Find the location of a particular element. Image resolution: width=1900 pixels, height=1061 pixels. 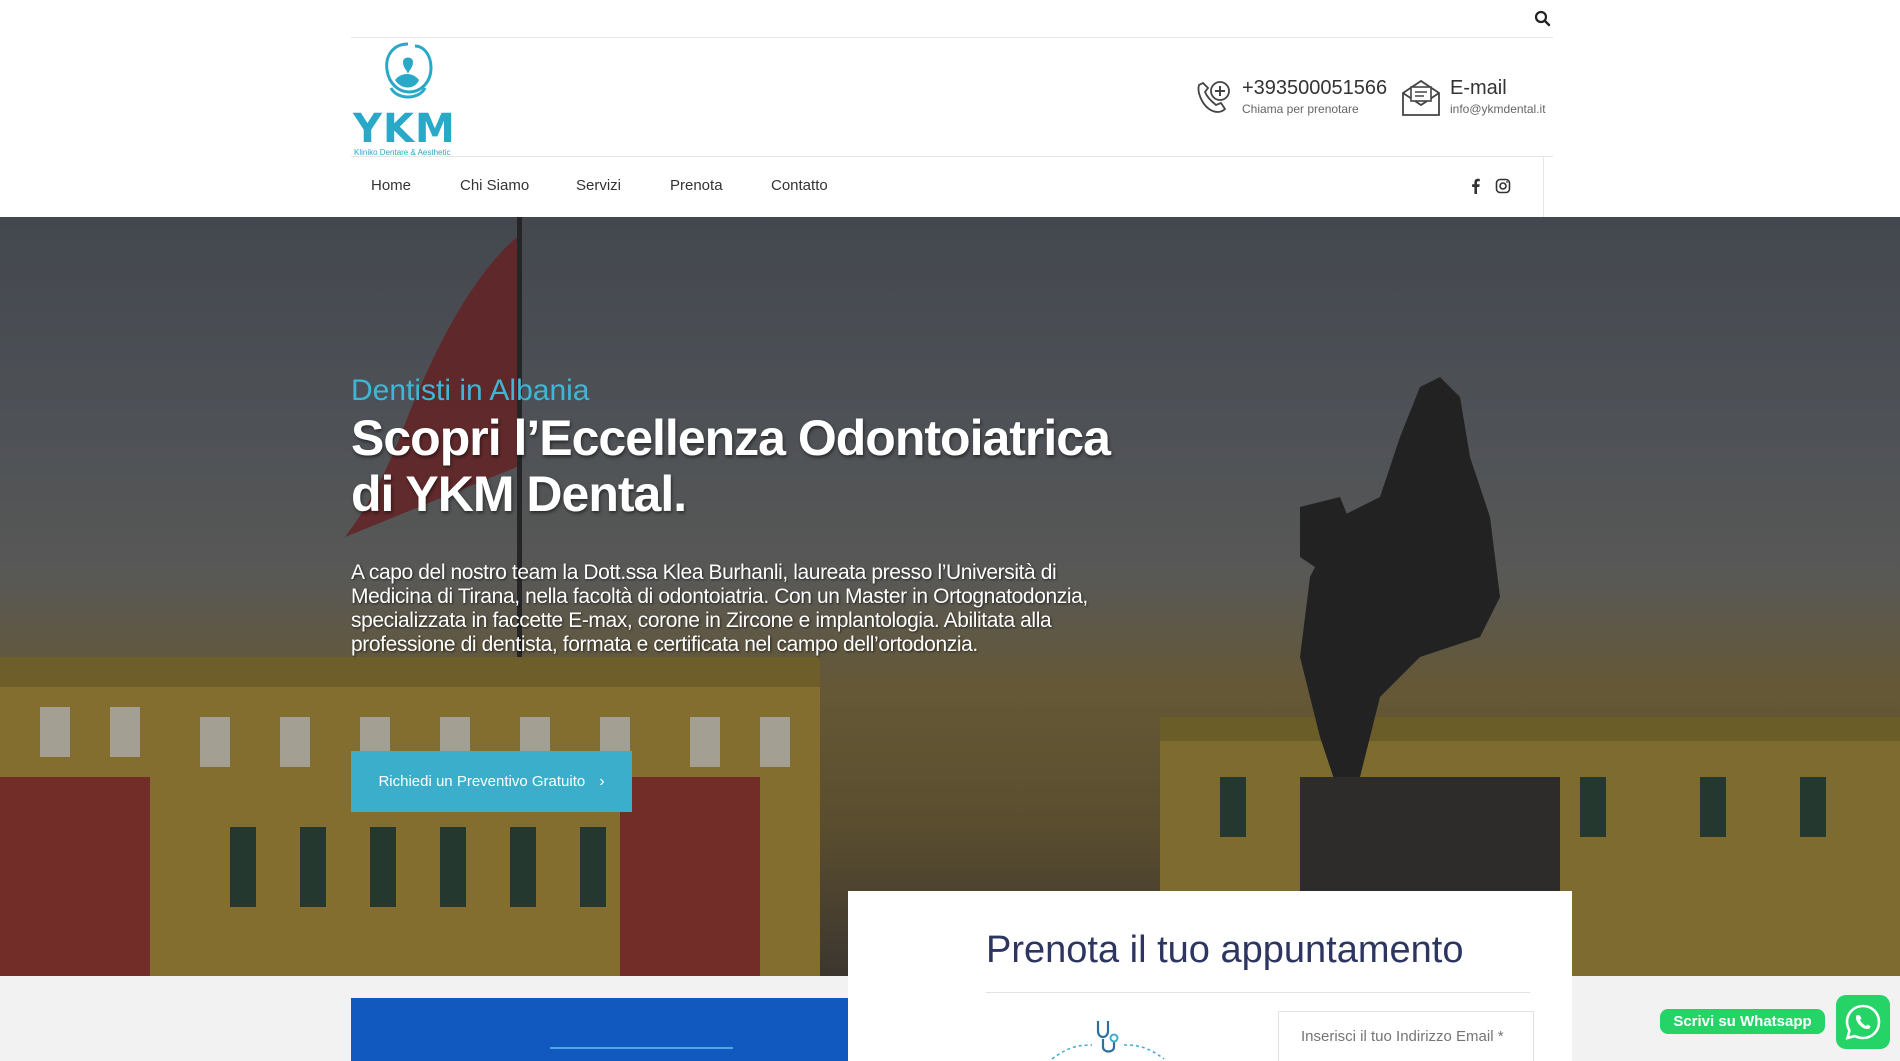

envelope-icon is located at coordinates (1421, 97).